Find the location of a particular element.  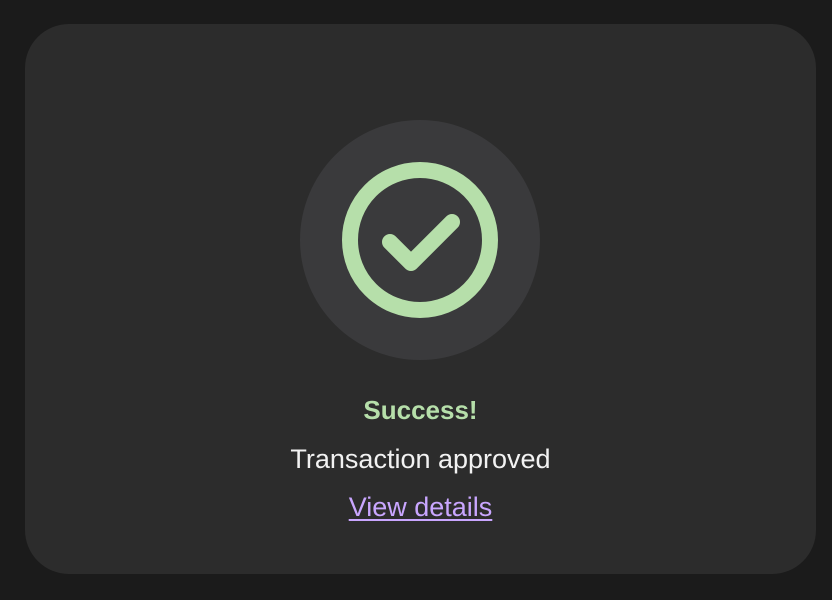

status-icon-container is located at coordinates (420, 240).